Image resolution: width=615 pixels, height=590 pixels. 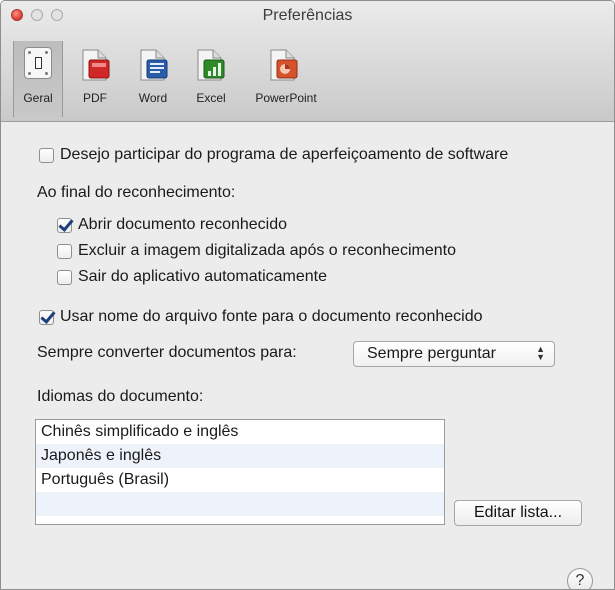 What do you see at coordinates (38, 63) in the screenshot?
I see `general-switch-icon` at bounding box center [38, 63].